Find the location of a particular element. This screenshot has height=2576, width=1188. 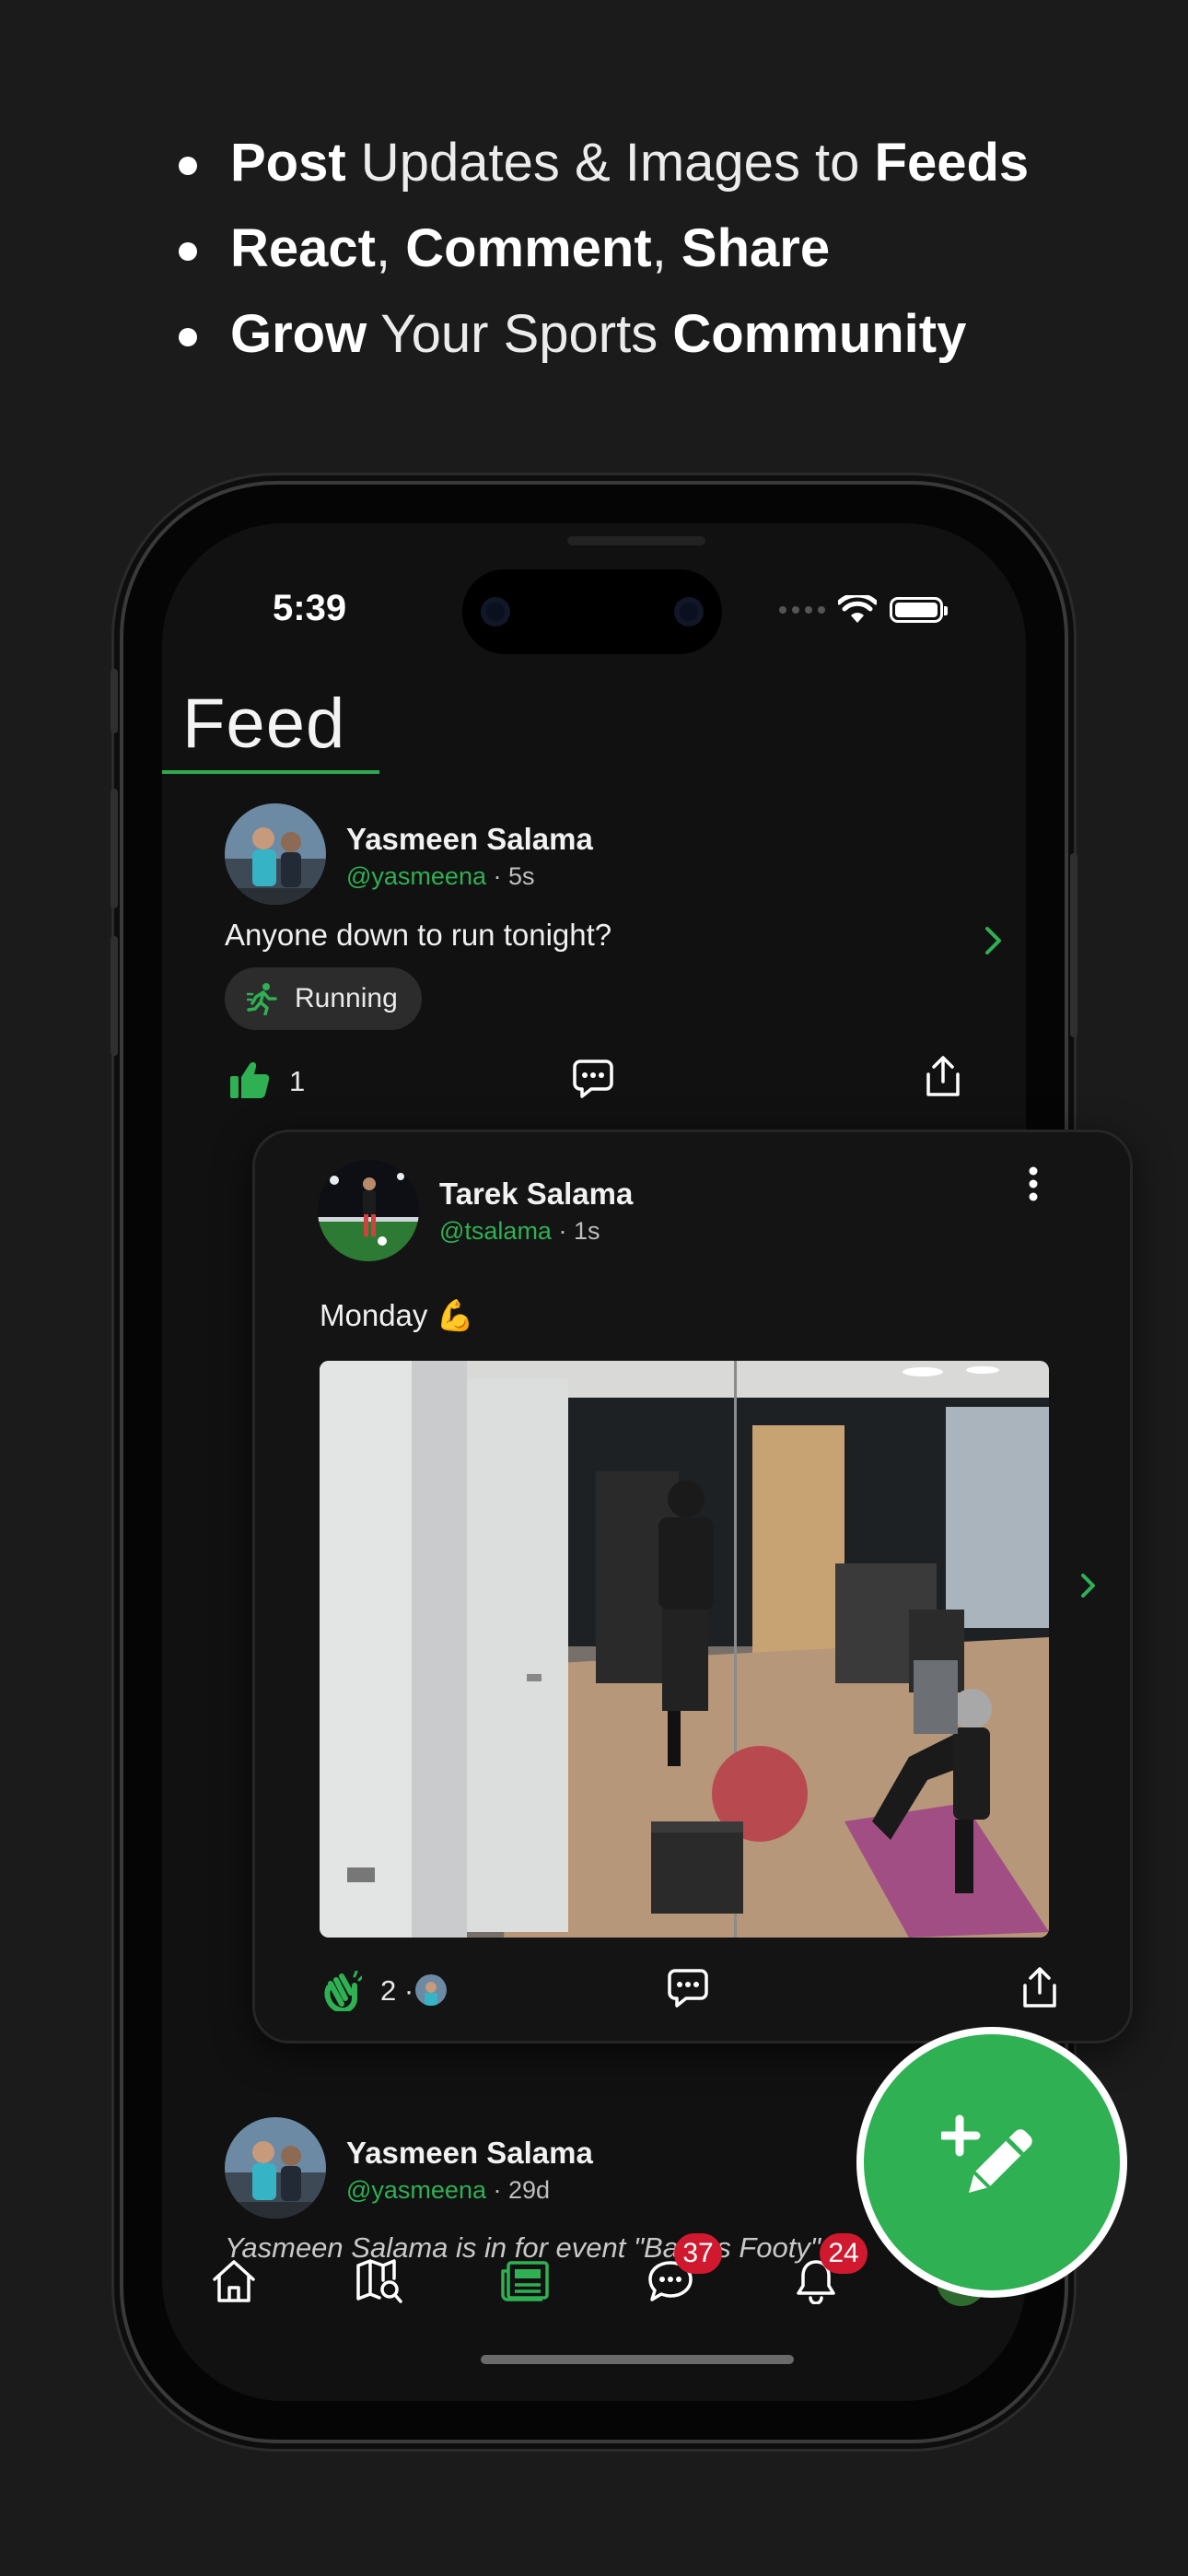

feature-text: Updates & Images to is located at coordinates (610, 163).